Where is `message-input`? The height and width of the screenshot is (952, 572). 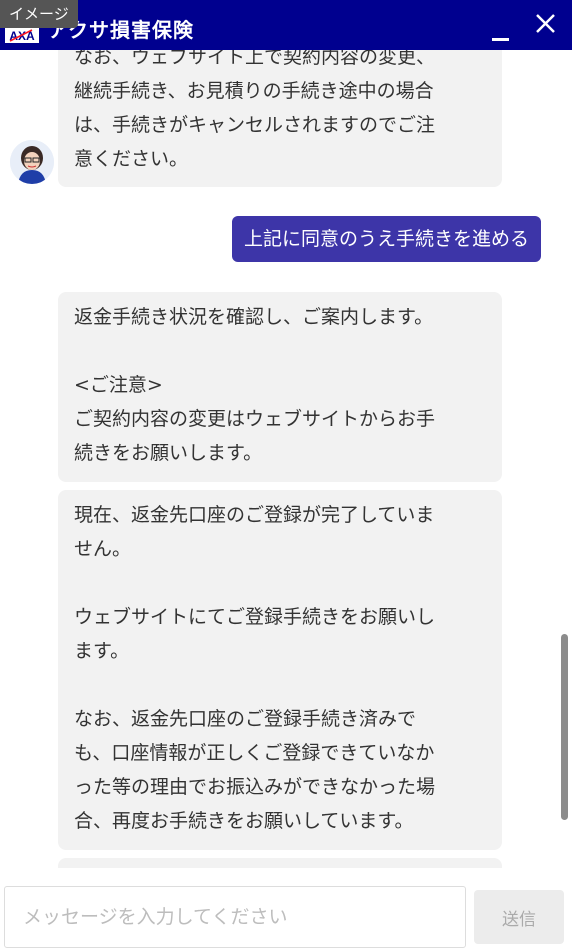
message-input is located at coordinates (235, 917).